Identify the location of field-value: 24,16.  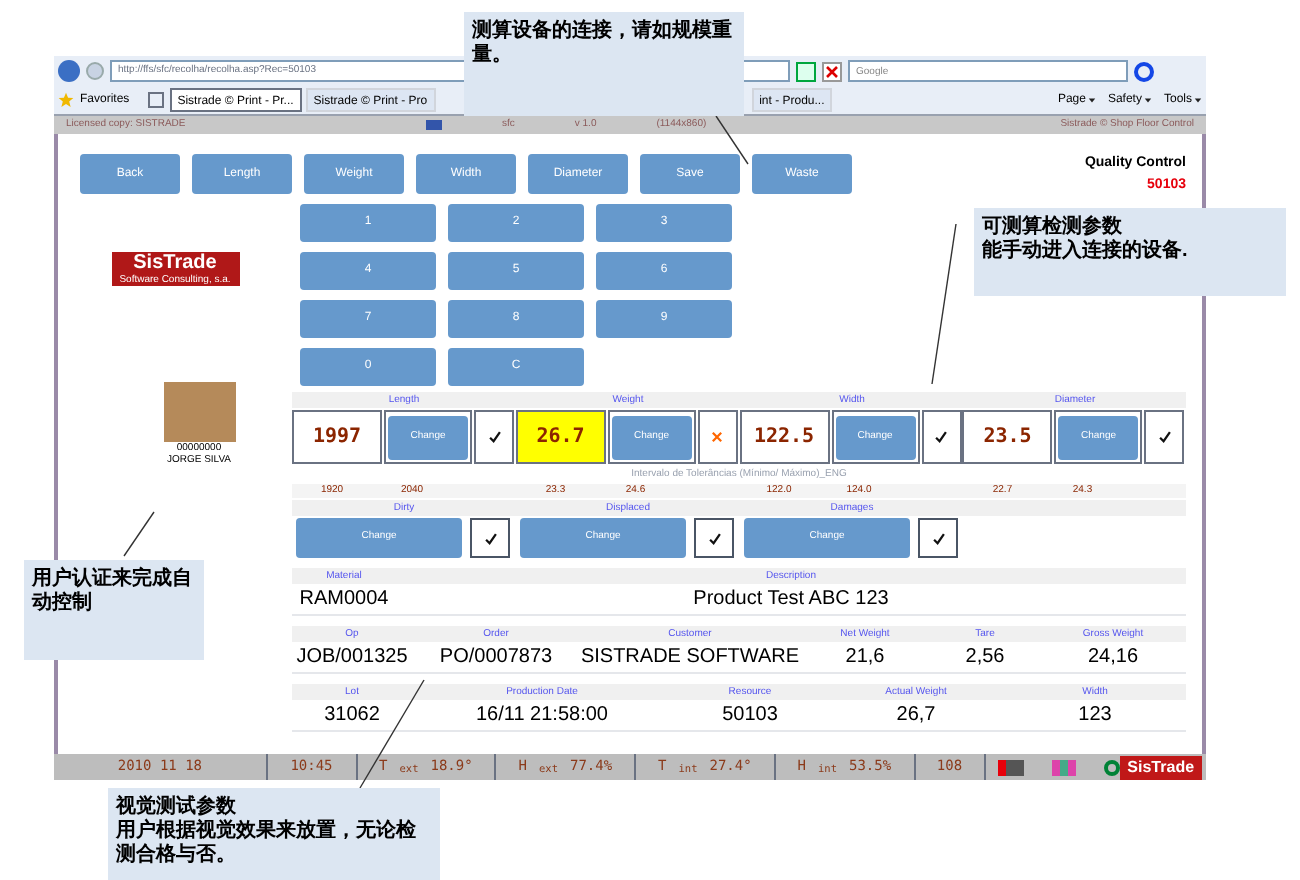
(1113, 658).